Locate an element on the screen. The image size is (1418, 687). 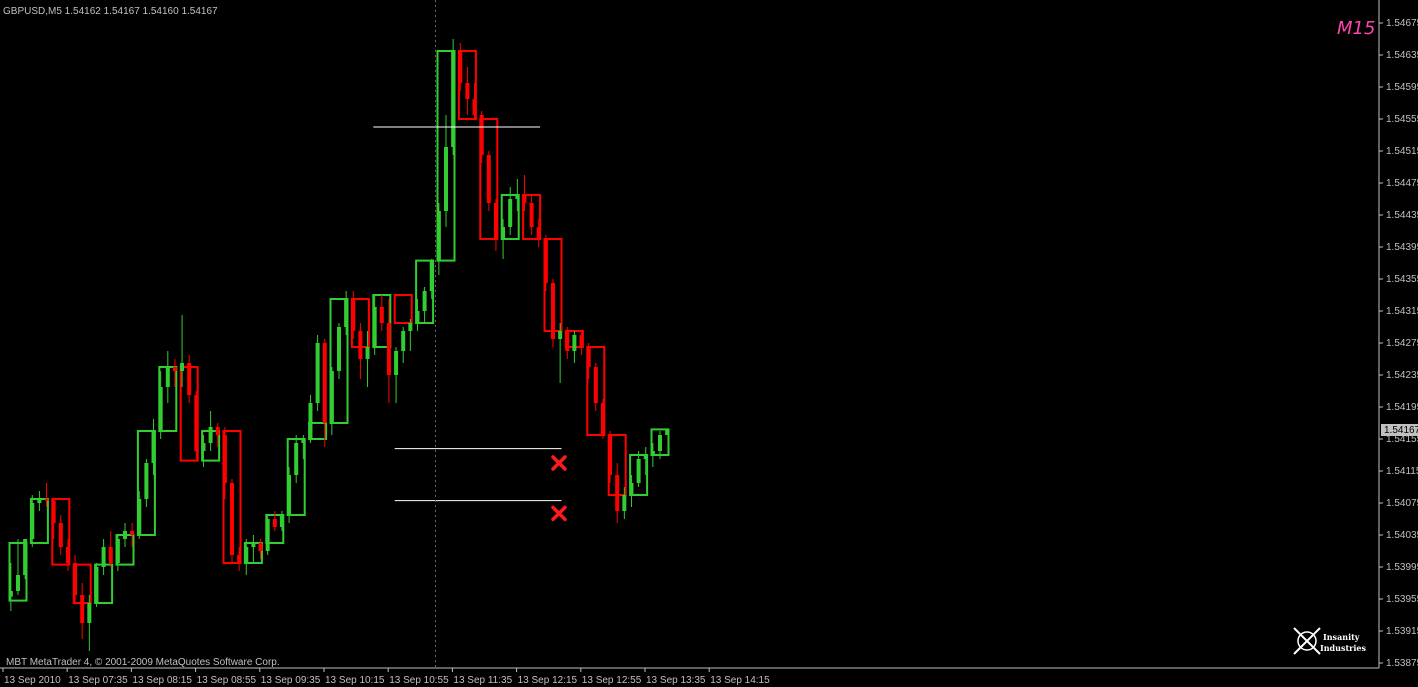
price-tick-label: 1.54595 is located at coordinates (1402, 87).